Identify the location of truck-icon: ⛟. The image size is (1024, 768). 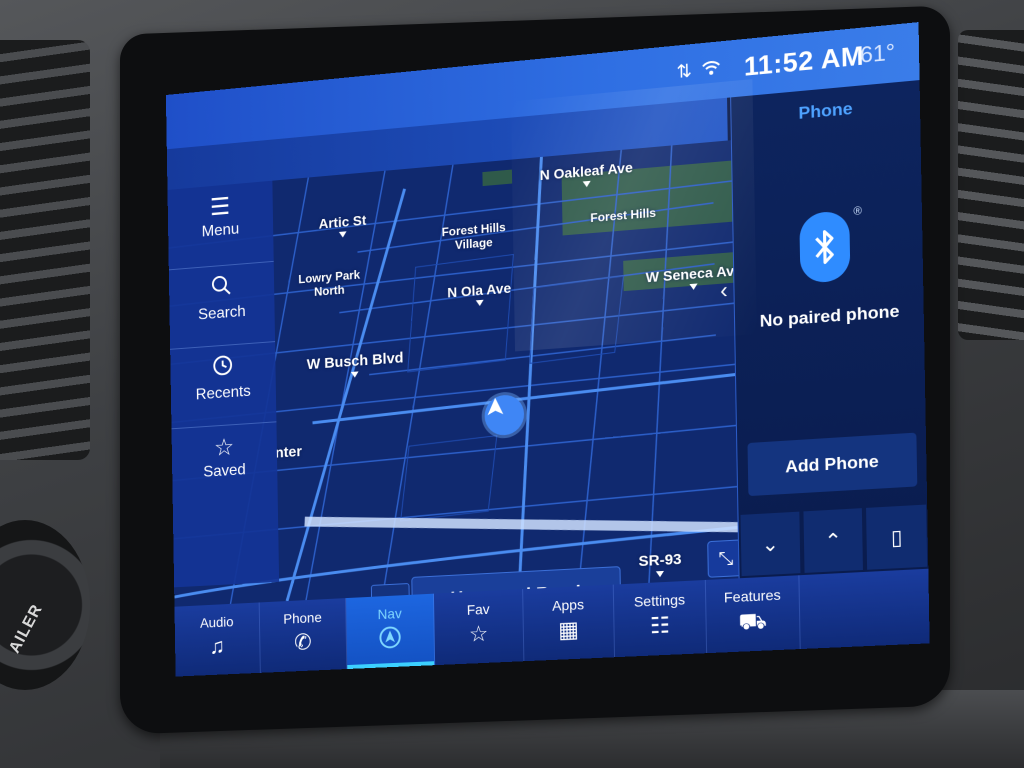
(753, 621).